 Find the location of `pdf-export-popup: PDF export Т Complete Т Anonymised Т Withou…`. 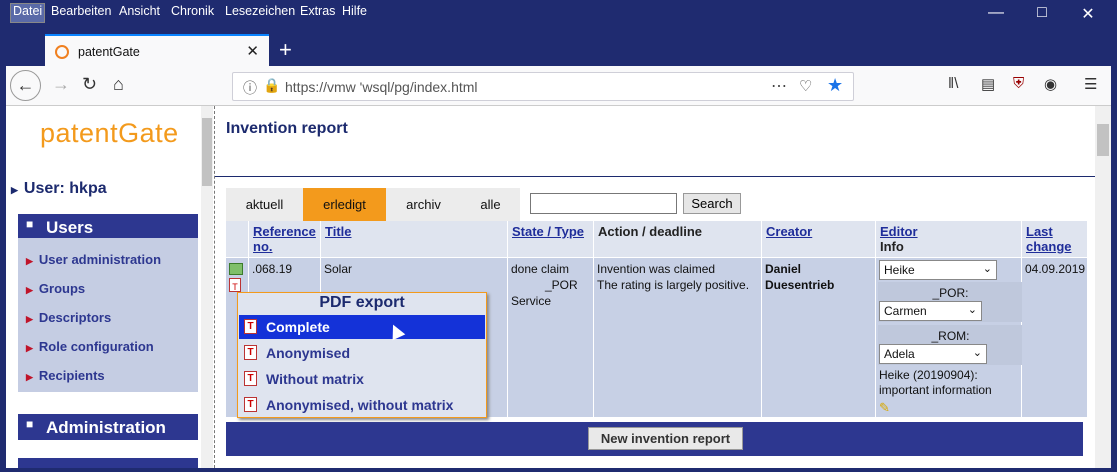

pdf-export-popup: PDF export Т Complete Т Anonymised Т Withou… is located at coordinates (362, 355).